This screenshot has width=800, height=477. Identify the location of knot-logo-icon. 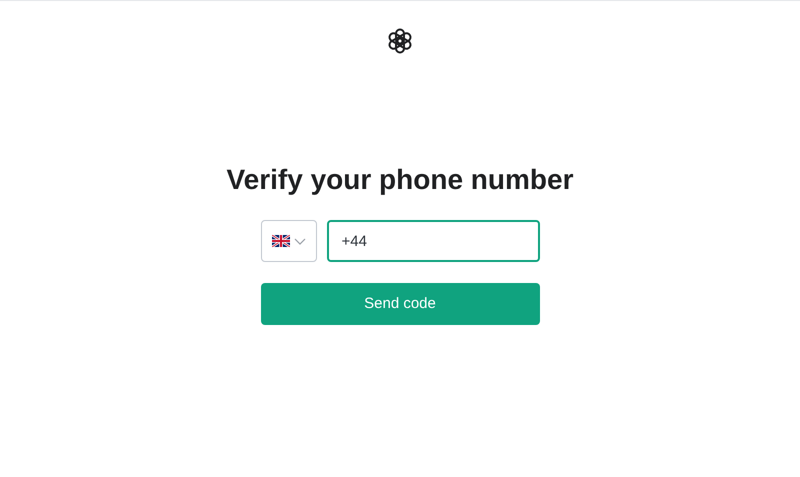
(400, 41).